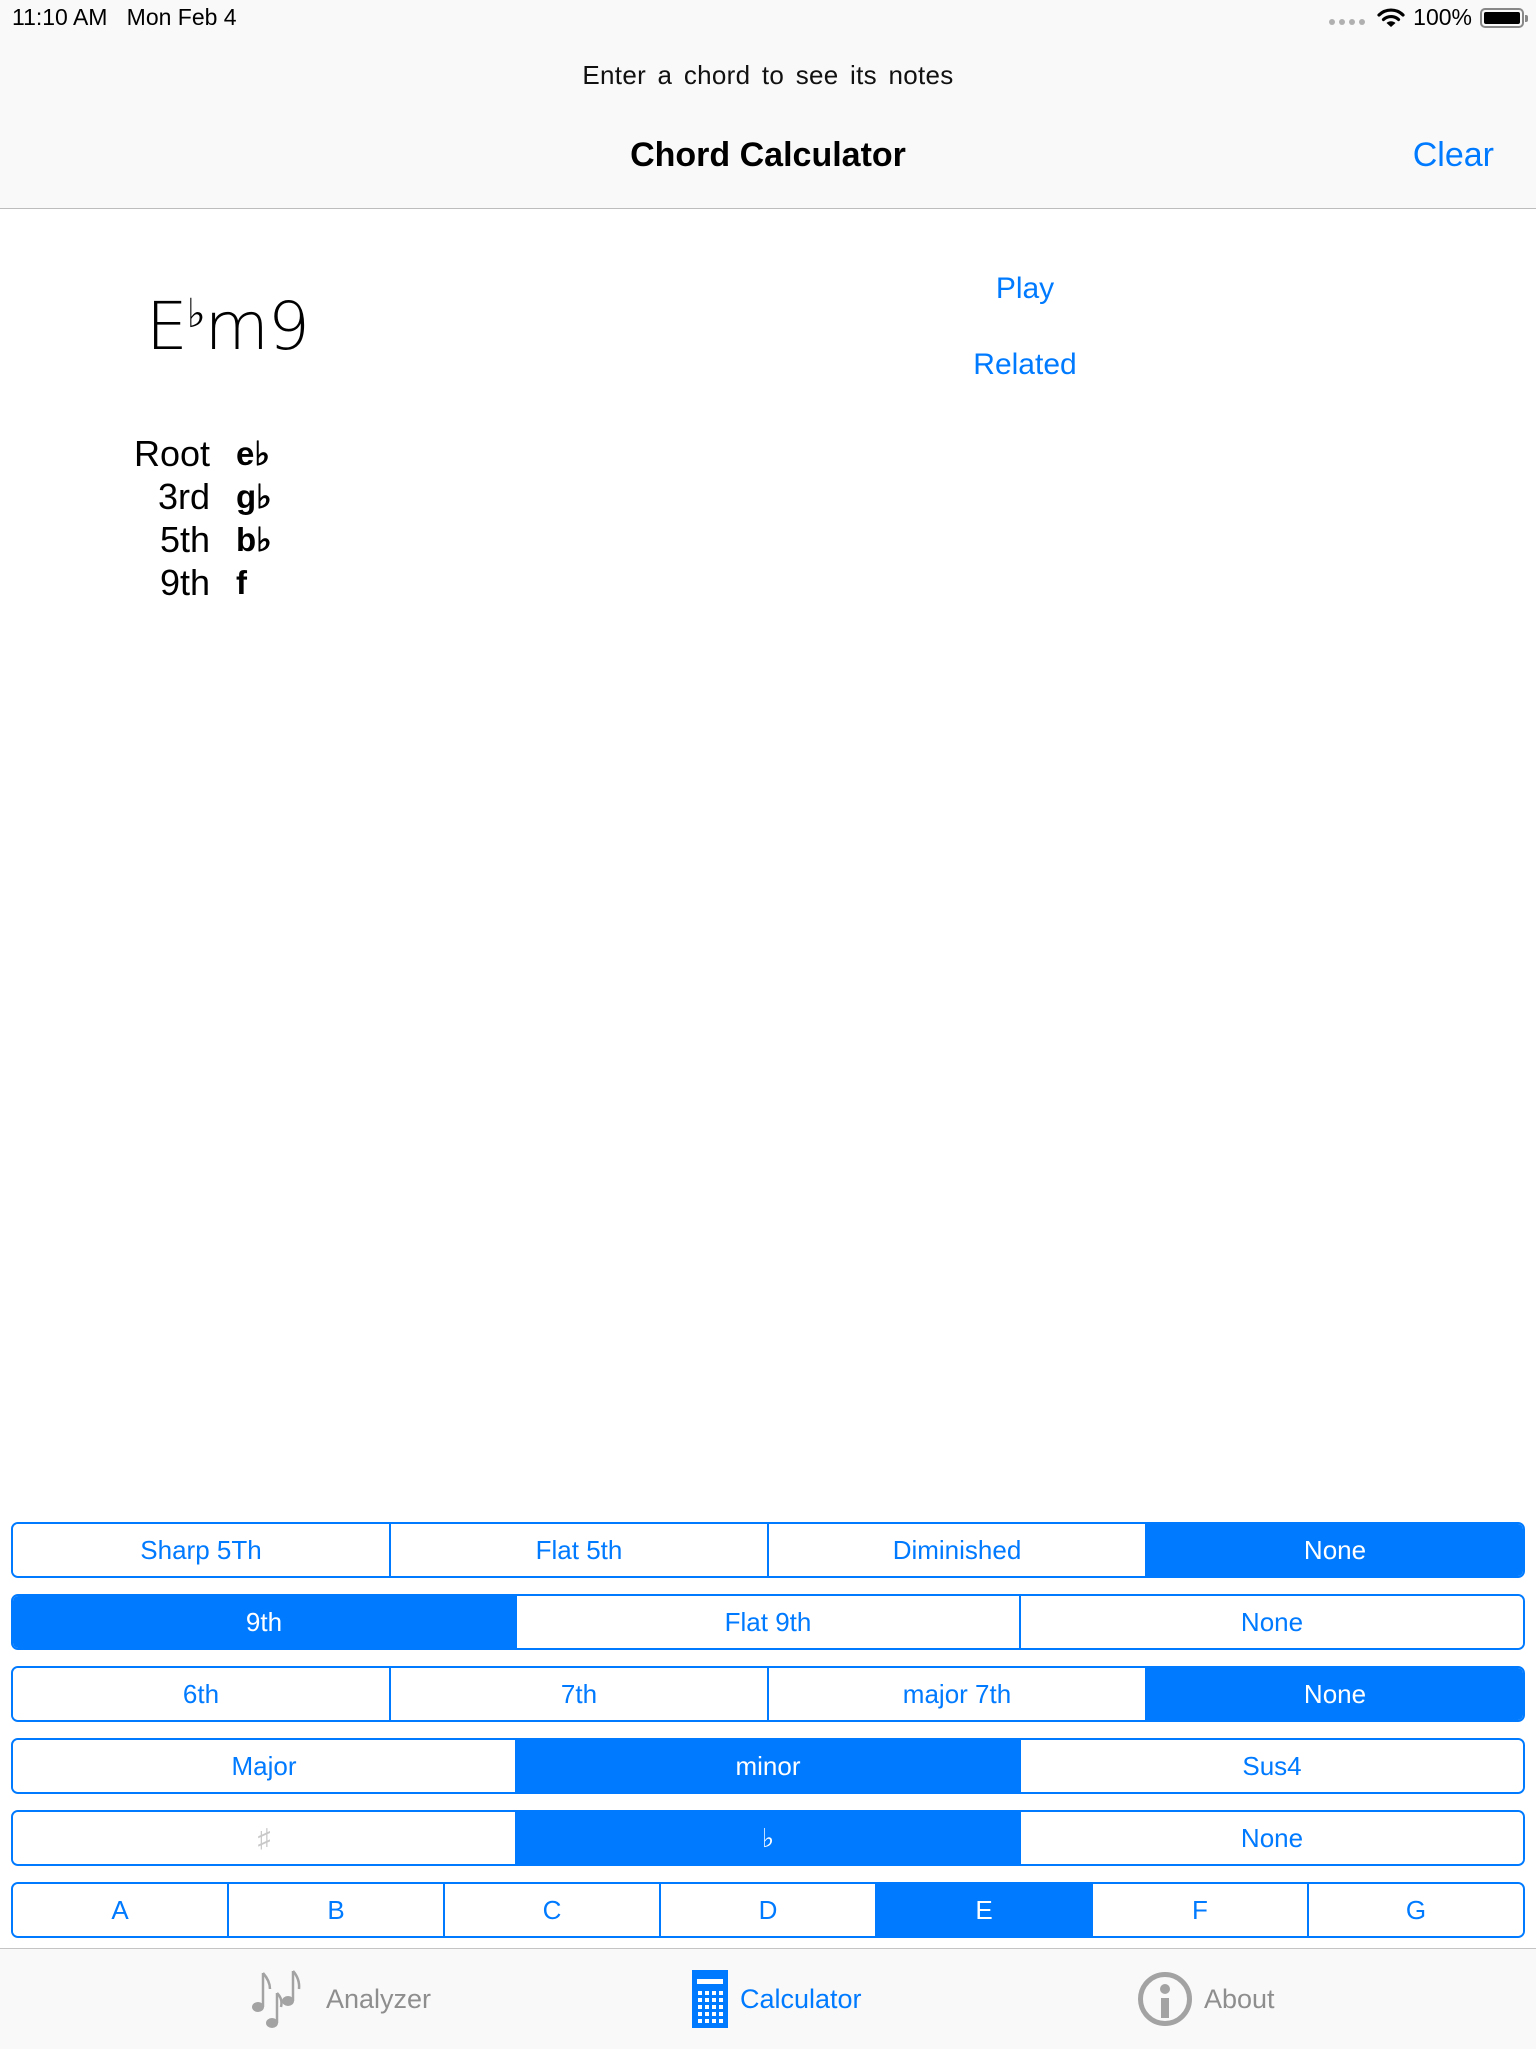 This screenshot has width=1536, height=2049. Describe the element at coordinates (1239, 1998) in the screenshot. I see `tab-label: About` at that location.